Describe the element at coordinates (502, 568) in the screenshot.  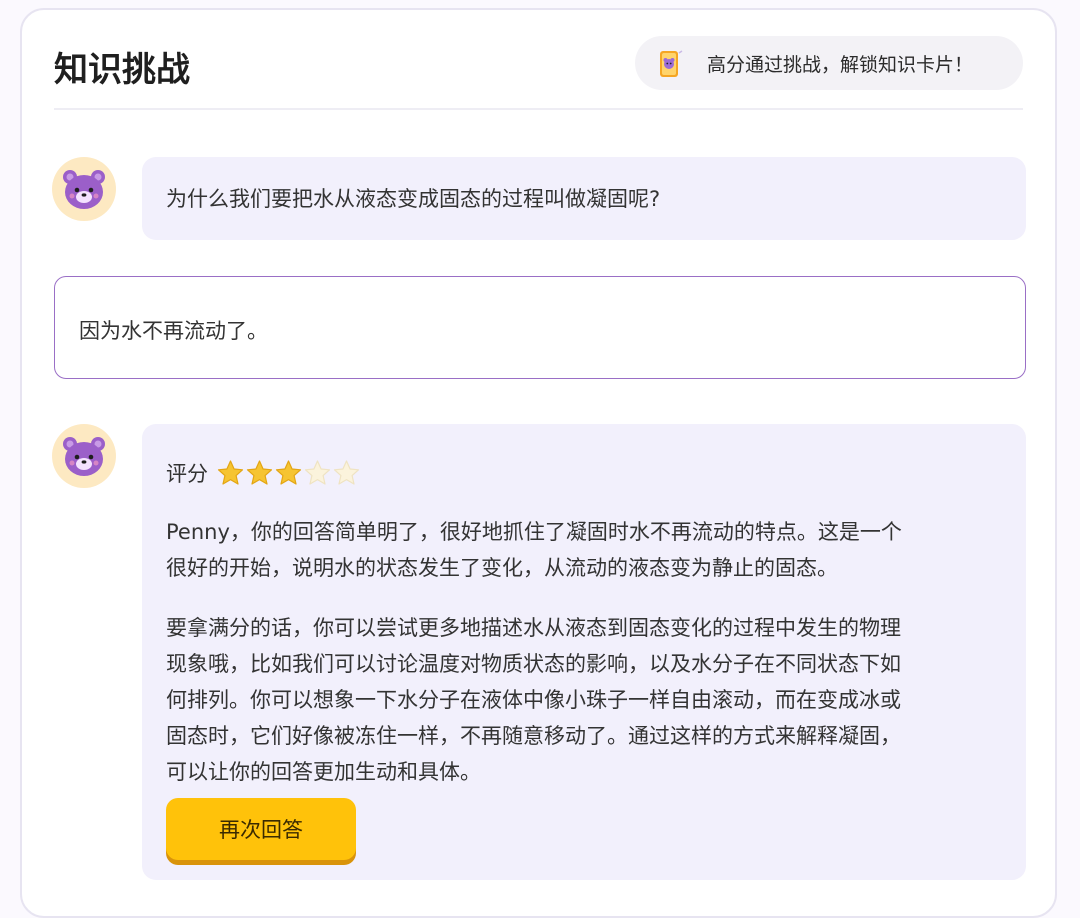
I see `feedback-line: 很好的开始，说明水的状态发生了变化，从流动的液态变为静止的固态。` at that location.